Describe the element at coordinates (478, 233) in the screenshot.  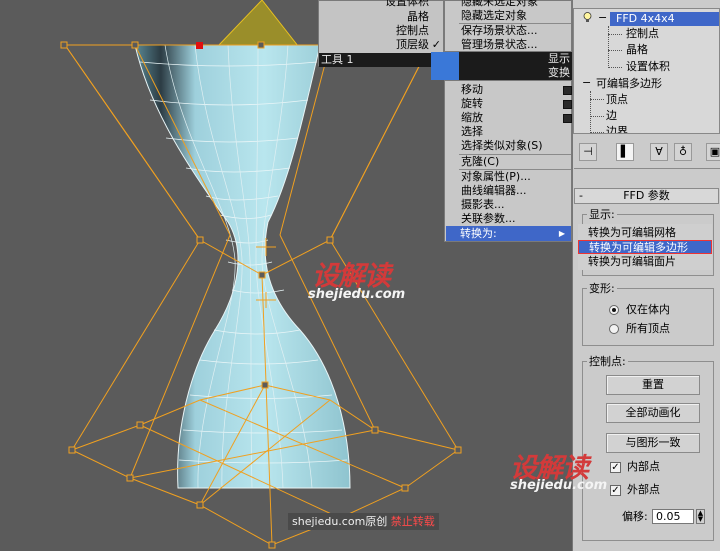
I see `convert-to-label: 转换为:` at that location.